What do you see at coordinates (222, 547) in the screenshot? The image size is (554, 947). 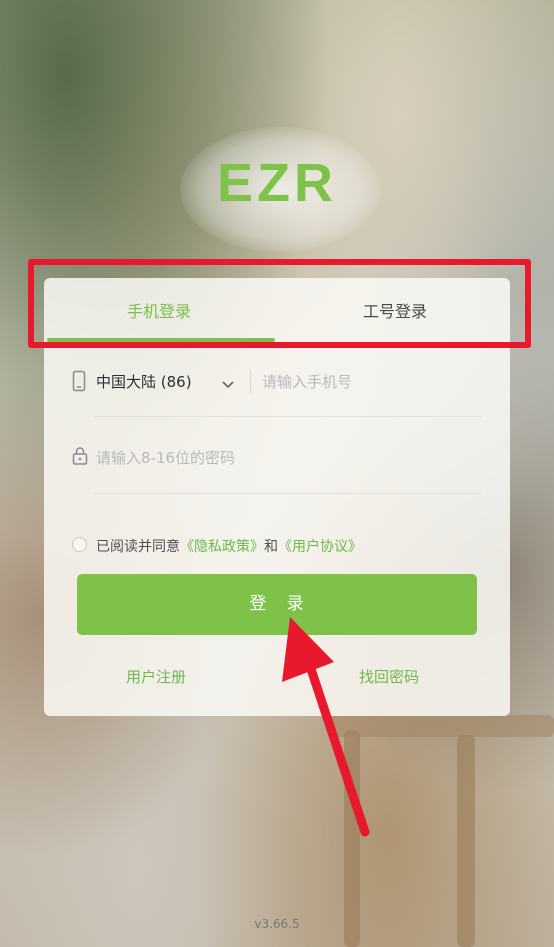 I see `privacy-policy-link: 《隐私政策》` at bounding box center [222, 547].